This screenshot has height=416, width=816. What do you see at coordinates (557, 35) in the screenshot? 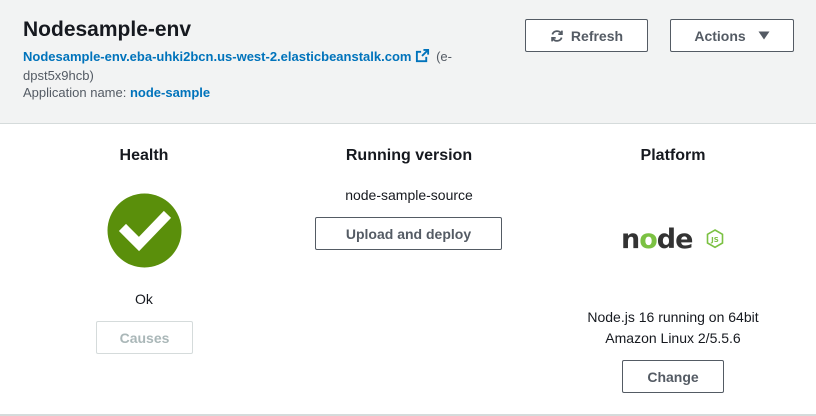
I see `refresh-icon` at bounding box center [557, 35].